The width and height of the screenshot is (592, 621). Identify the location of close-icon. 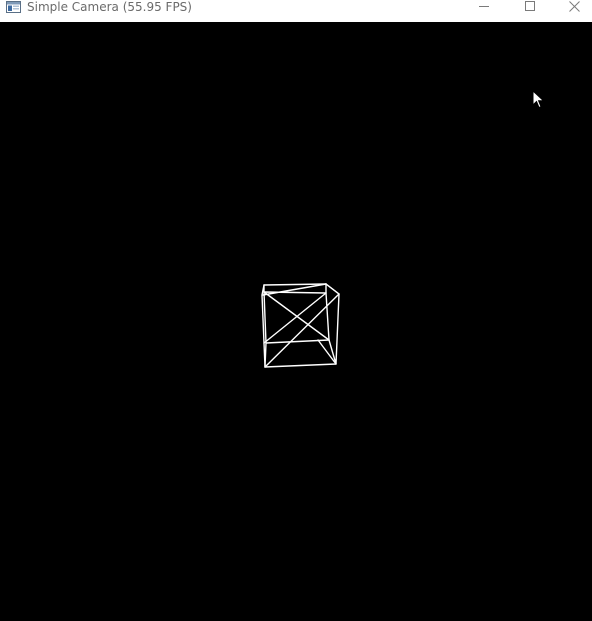
(574, 6).